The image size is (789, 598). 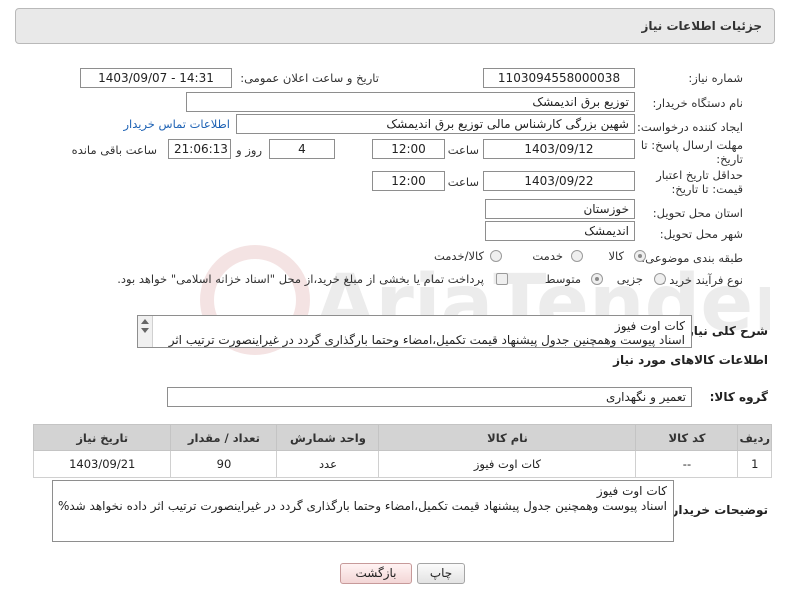 What do you see at coordinates (102, 464) in the screenshot?
I see `cell-date: 1403/09/21` at bounding box center [102, 464].